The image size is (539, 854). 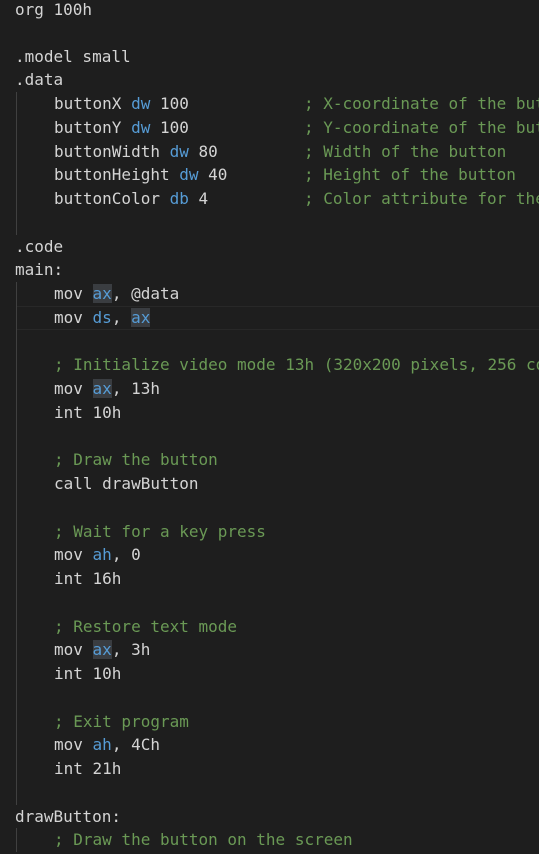 What do you see at coordinates (269, 745) in the screenshot?
I see `code-line: mov ah, 4Ch` at bounding box center [269, 745].